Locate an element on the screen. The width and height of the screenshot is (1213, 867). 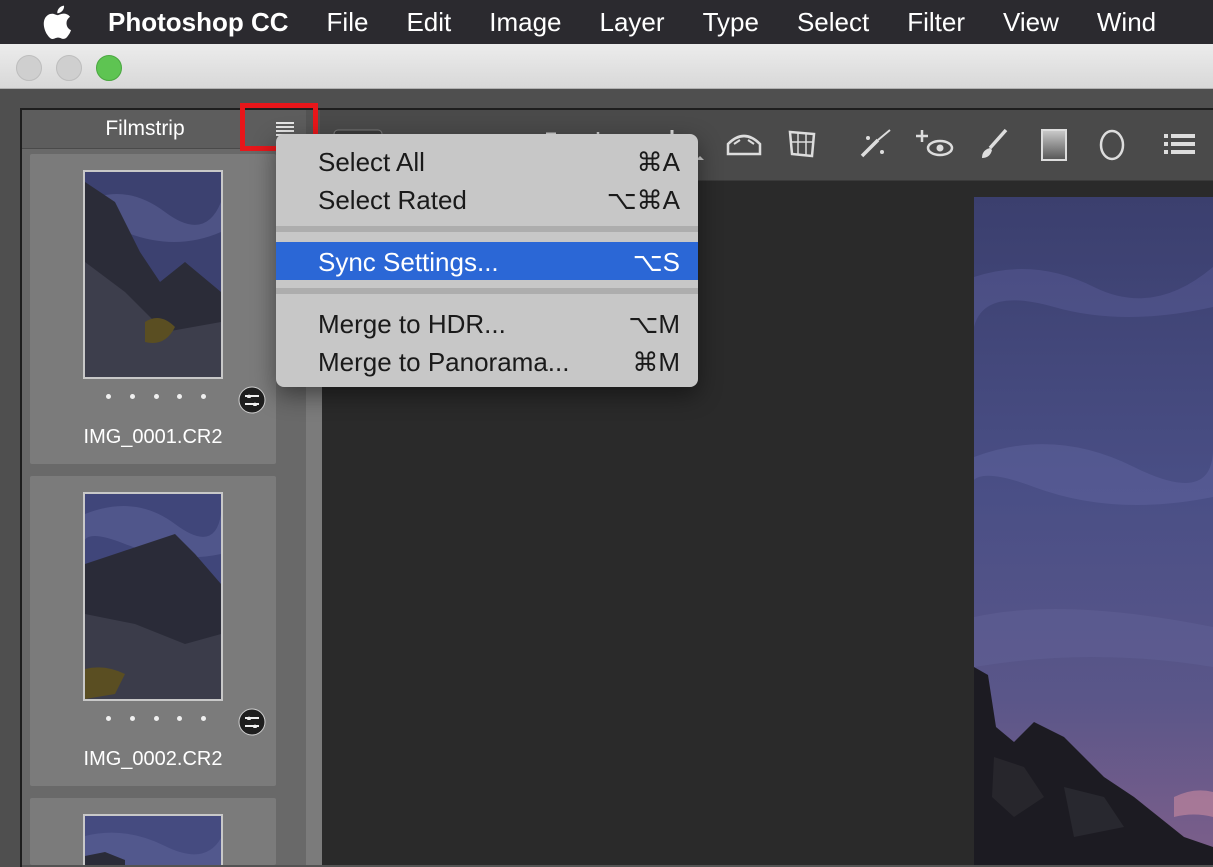
spot-removal-tool-icon is located at coordinates (876, 144).